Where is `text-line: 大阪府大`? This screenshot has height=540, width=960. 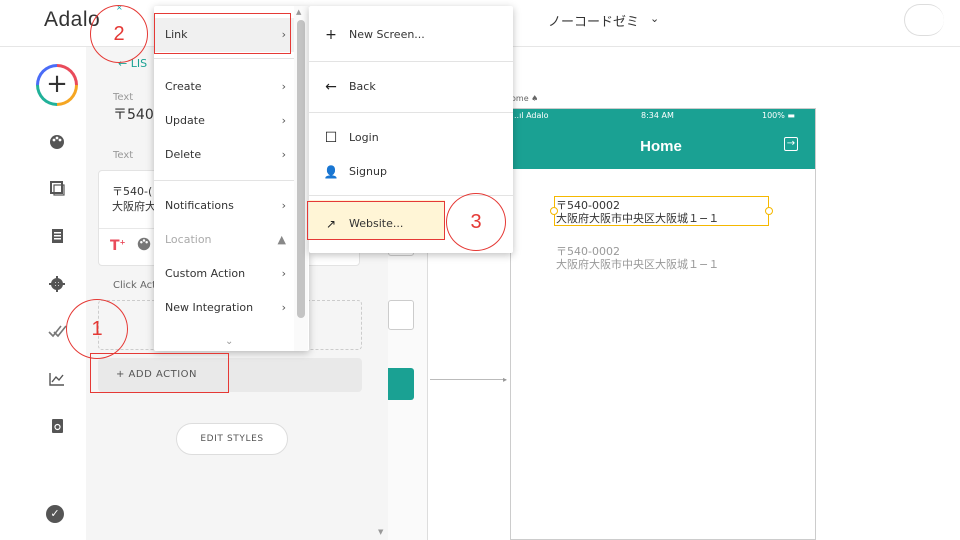 text-line: 大阪府大 is located at coordinates (134, 206).